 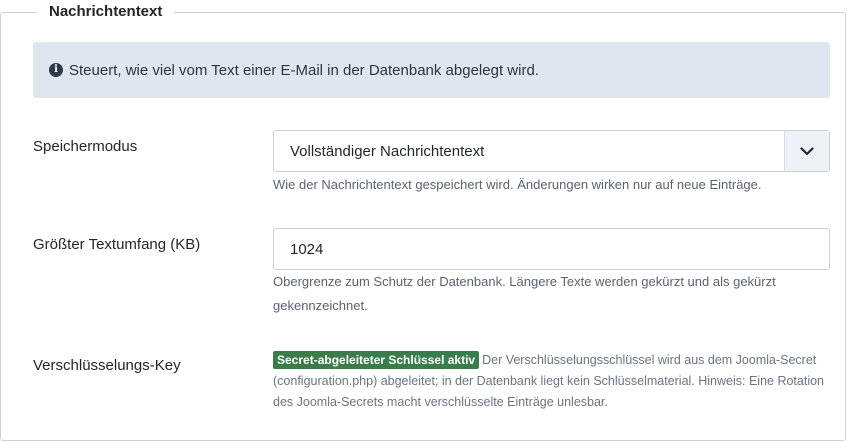 What do you see at coordinates (387, 151) in the screenshot?
I see `storage-mode-selected-value: Vollständiger Nachrichtentext` at bounding box center [387, 151].